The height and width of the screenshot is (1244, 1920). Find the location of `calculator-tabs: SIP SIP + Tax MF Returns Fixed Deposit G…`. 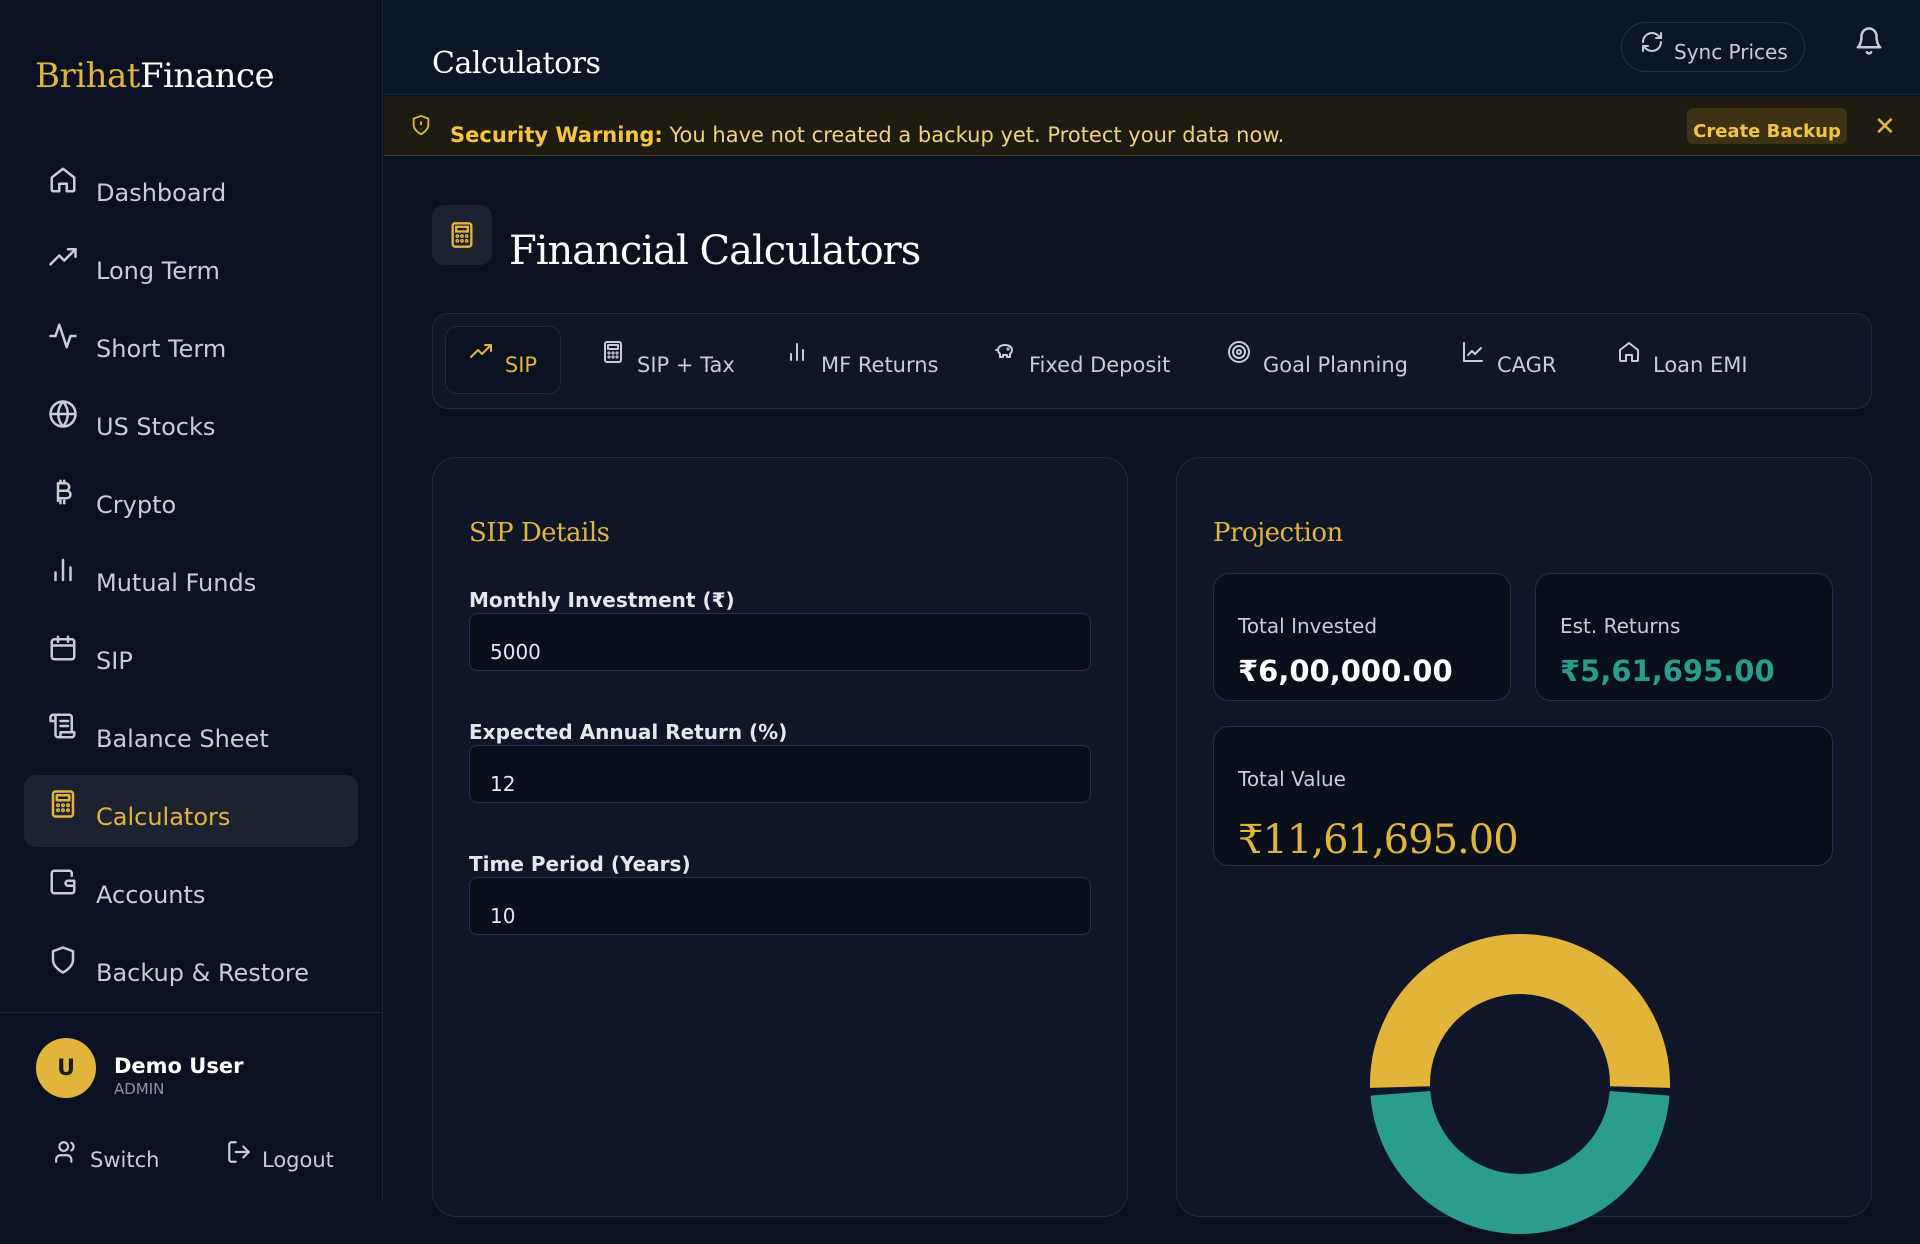

calculator-tabs: SIP SIP + Tax MF Returns Fixed Deposit G… is located at coordinates (1152, 361).